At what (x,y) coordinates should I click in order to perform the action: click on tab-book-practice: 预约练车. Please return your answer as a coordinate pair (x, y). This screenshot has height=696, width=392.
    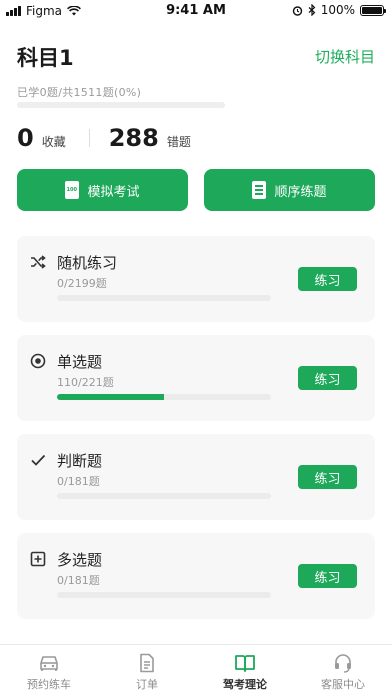
    Looking at the image, I should click on (49, 670).